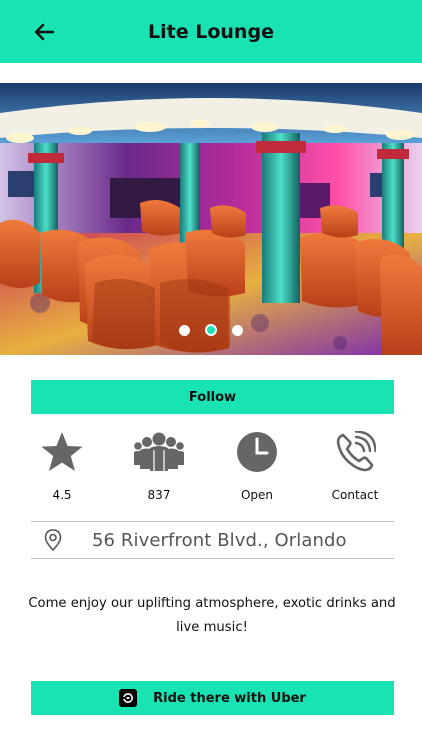 The height and width of the screenshot is (750, 422). Describe the element at coordinates (257, 495) in the screenshot. I see `open-status: Open` at that location.